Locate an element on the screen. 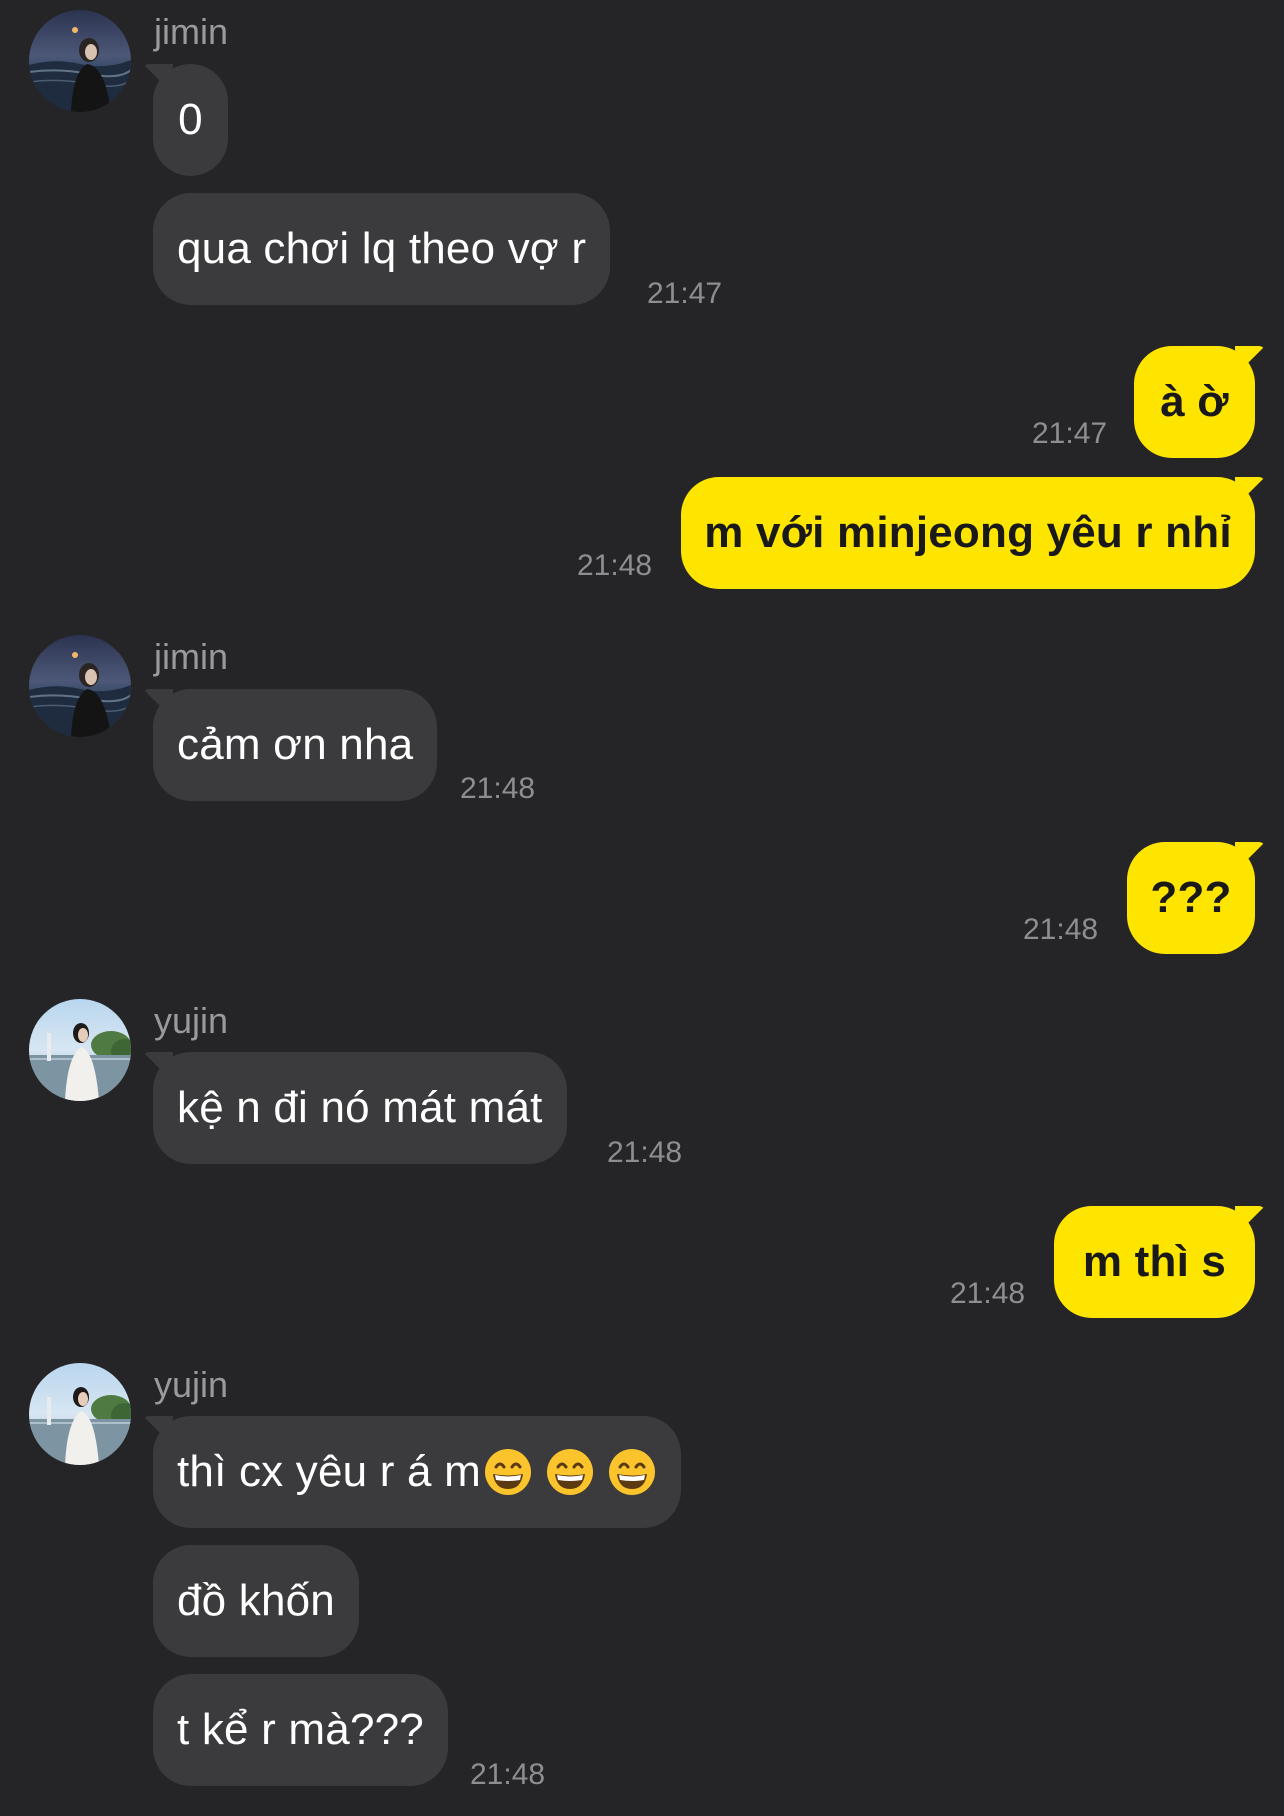 The height and width of the screenshot is (1816, 1284). message-text: à ờ is located at coordinates (1194, 401).